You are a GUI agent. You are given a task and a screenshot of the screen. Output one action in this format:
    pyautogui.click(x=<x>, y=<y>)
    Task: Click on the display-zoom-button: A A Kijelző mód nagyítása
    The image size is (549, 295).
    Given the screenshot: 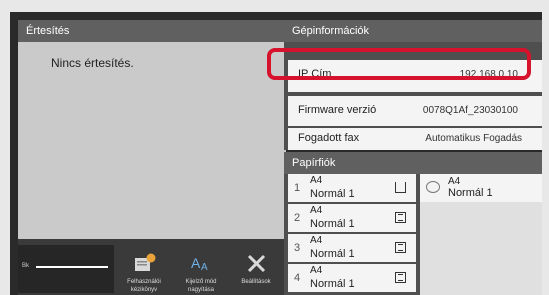 What is the action you would take?
    pyautogui.click(x=201, y=270)
    